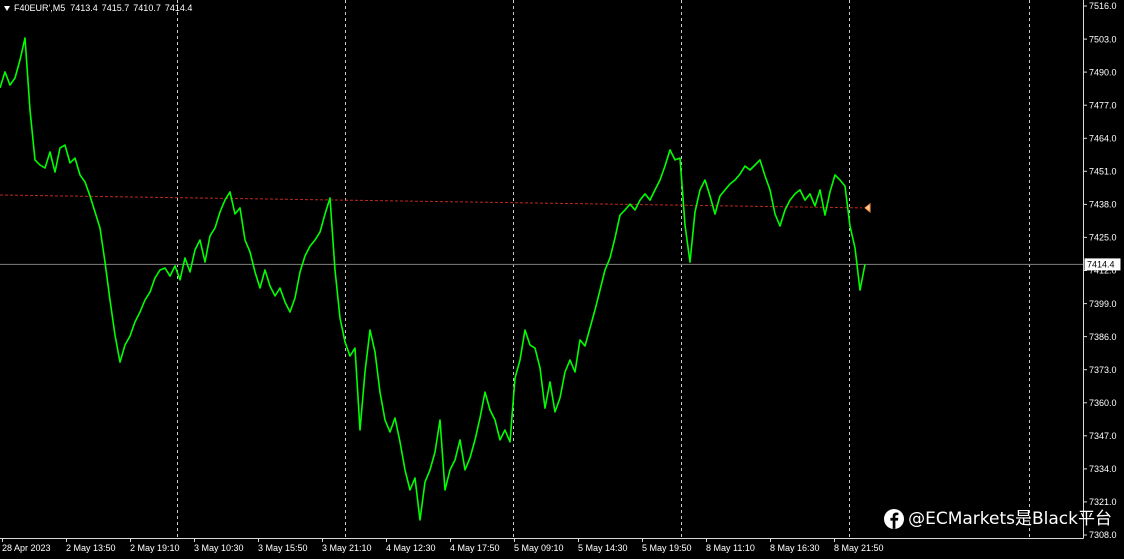 This screenshot has height=559, width=1124. I want to click on price-tick-label: 7347.0, so click(1103, 436).